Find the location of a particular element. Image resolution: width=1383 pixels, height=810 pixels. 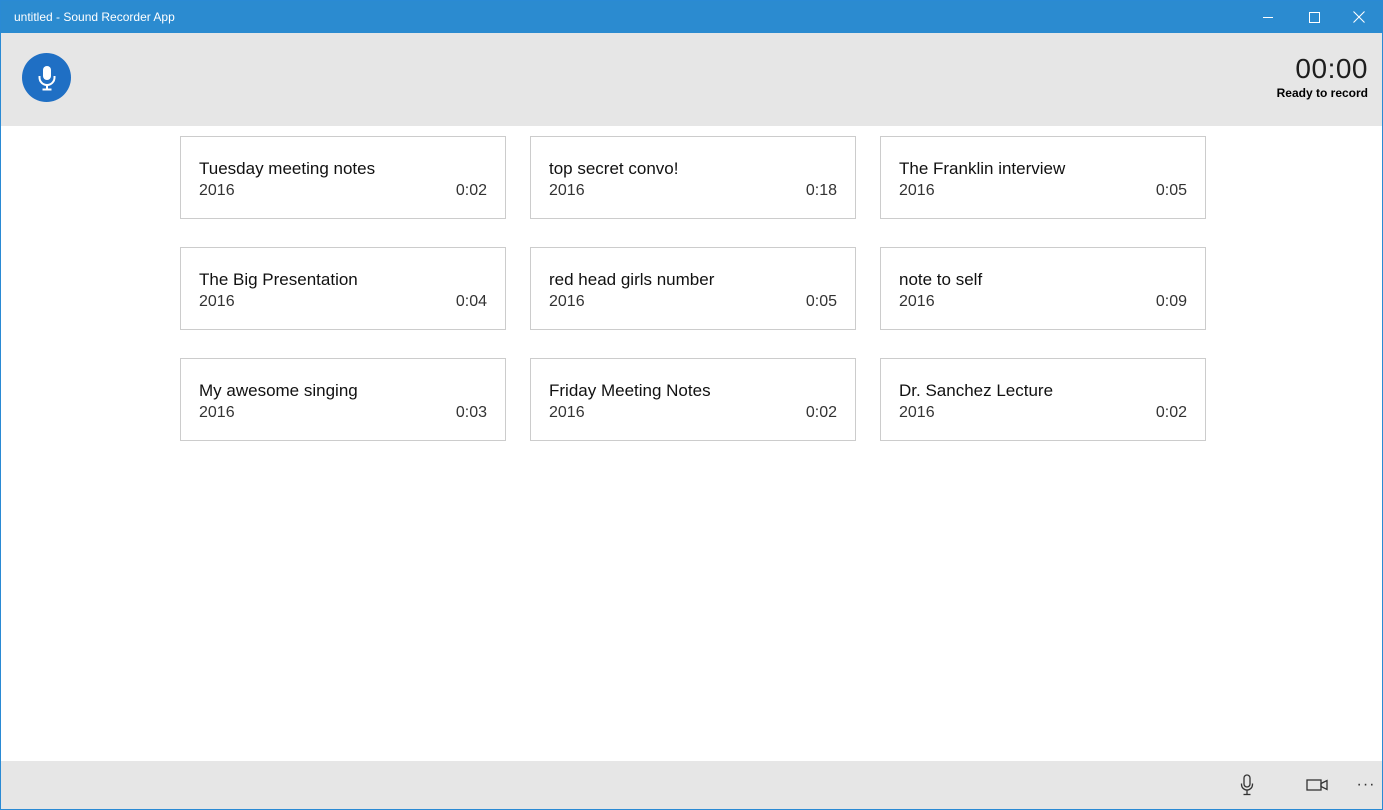

recording-card: note to self 2016 0:09 is located at coordinates (1043, 288).